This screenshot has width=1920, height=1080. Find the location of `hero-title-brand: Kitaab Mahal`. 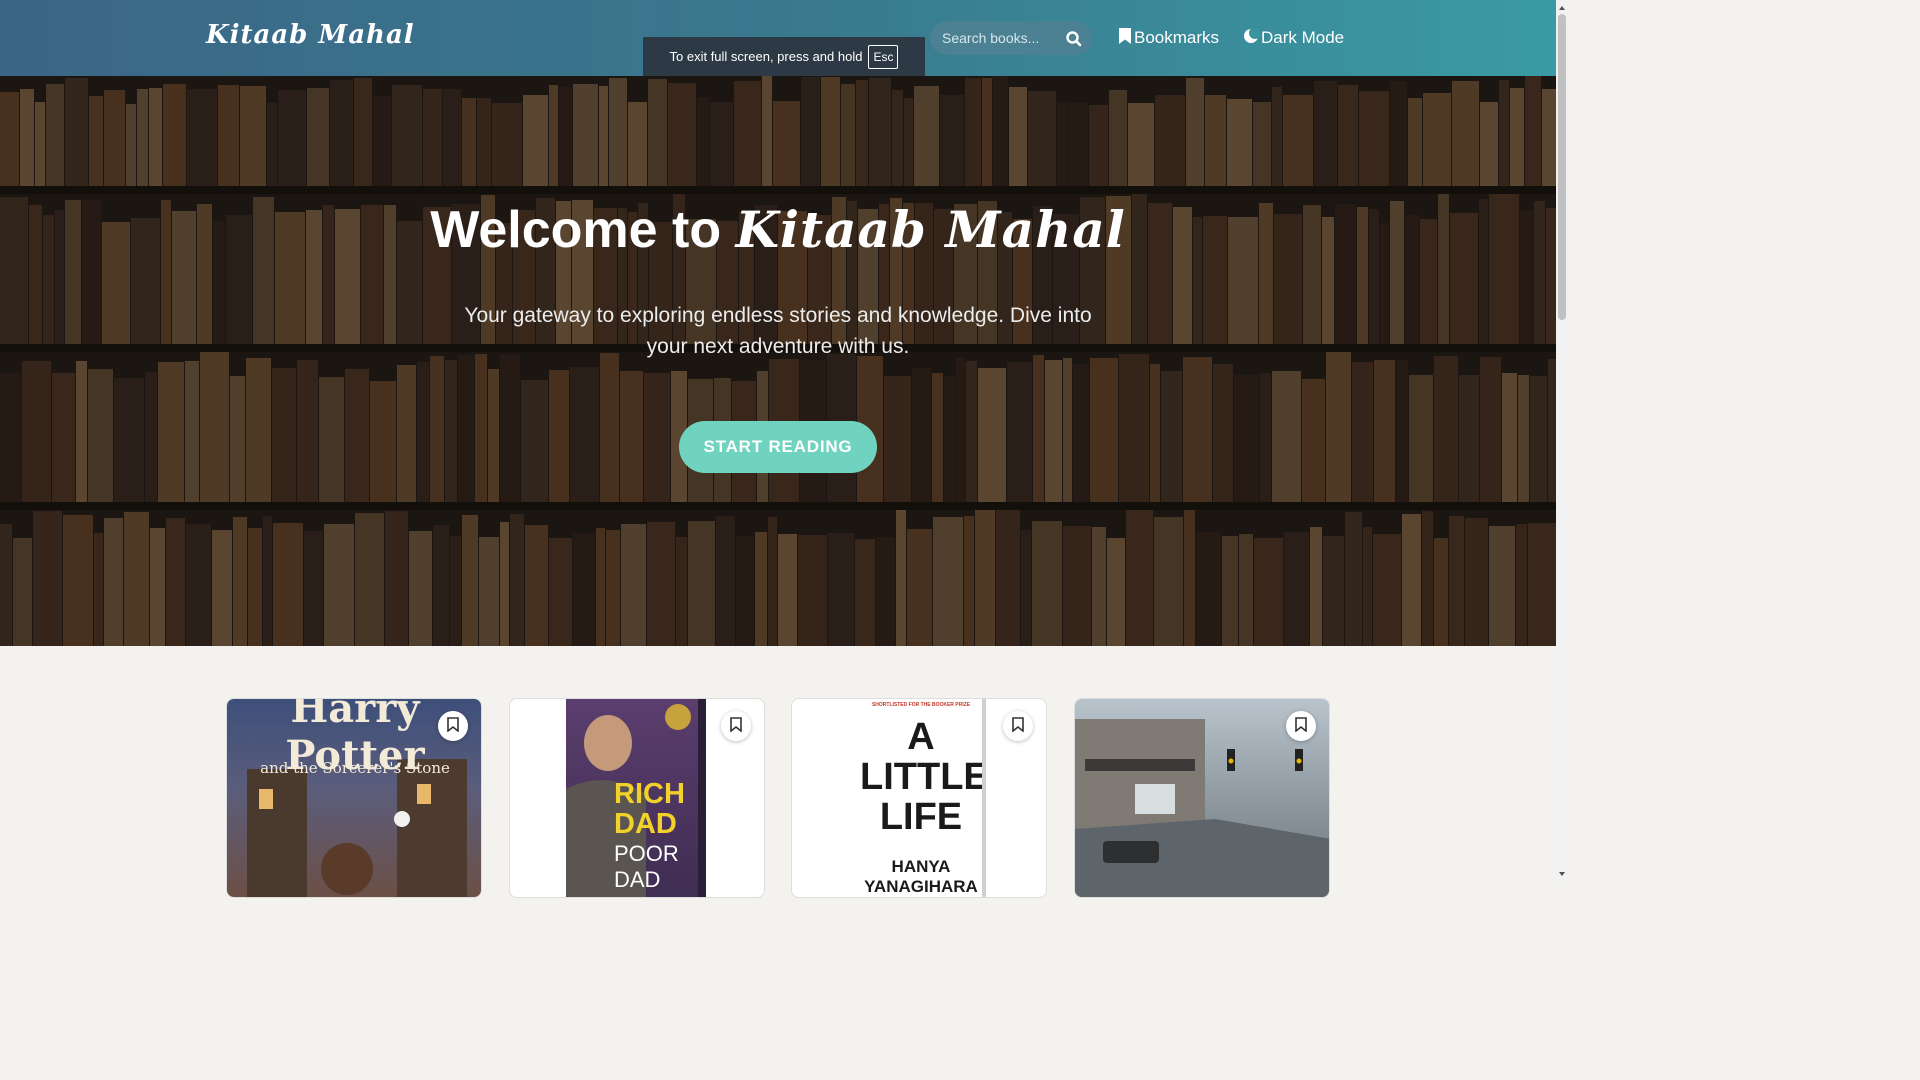

hero-title-brand: Kitaab Mahal is located at coordinates (930, 229).